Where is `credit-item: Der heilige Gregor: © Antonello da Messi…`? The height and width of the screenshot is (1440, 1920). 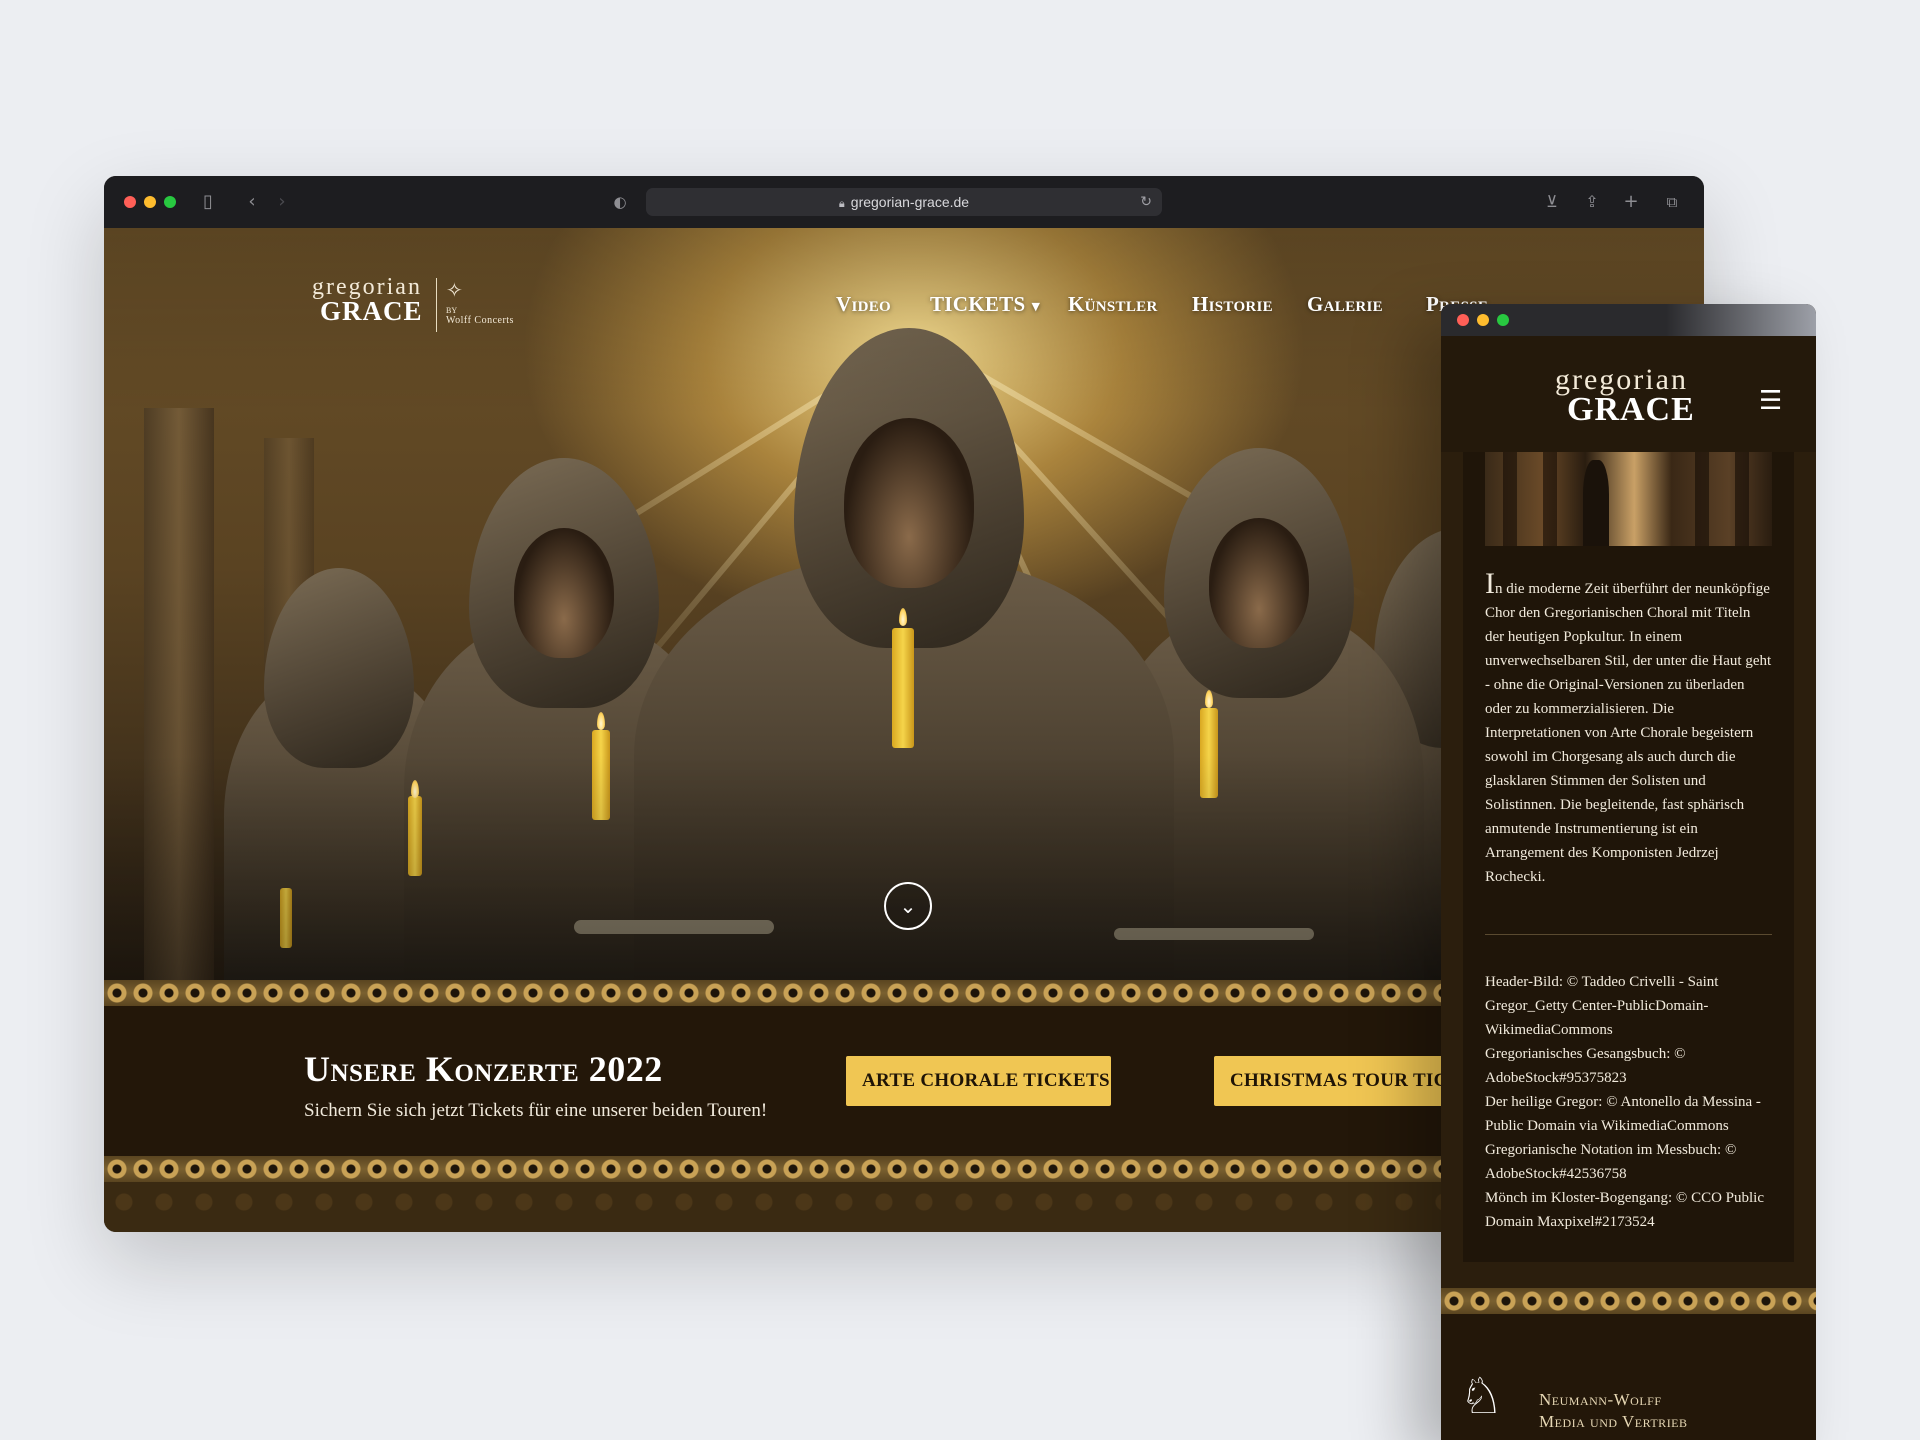 credit-item: Der heilige Gregor: © Antonello da Messi… is located at coordinates (1623, 1114).